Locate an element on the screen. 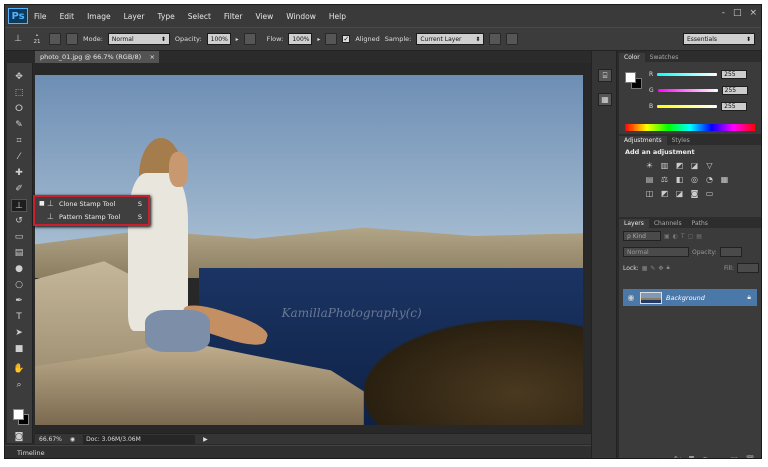 The image size is (768, 467). filter-smart-icon: ▤ is located at coordinates (699, 236).